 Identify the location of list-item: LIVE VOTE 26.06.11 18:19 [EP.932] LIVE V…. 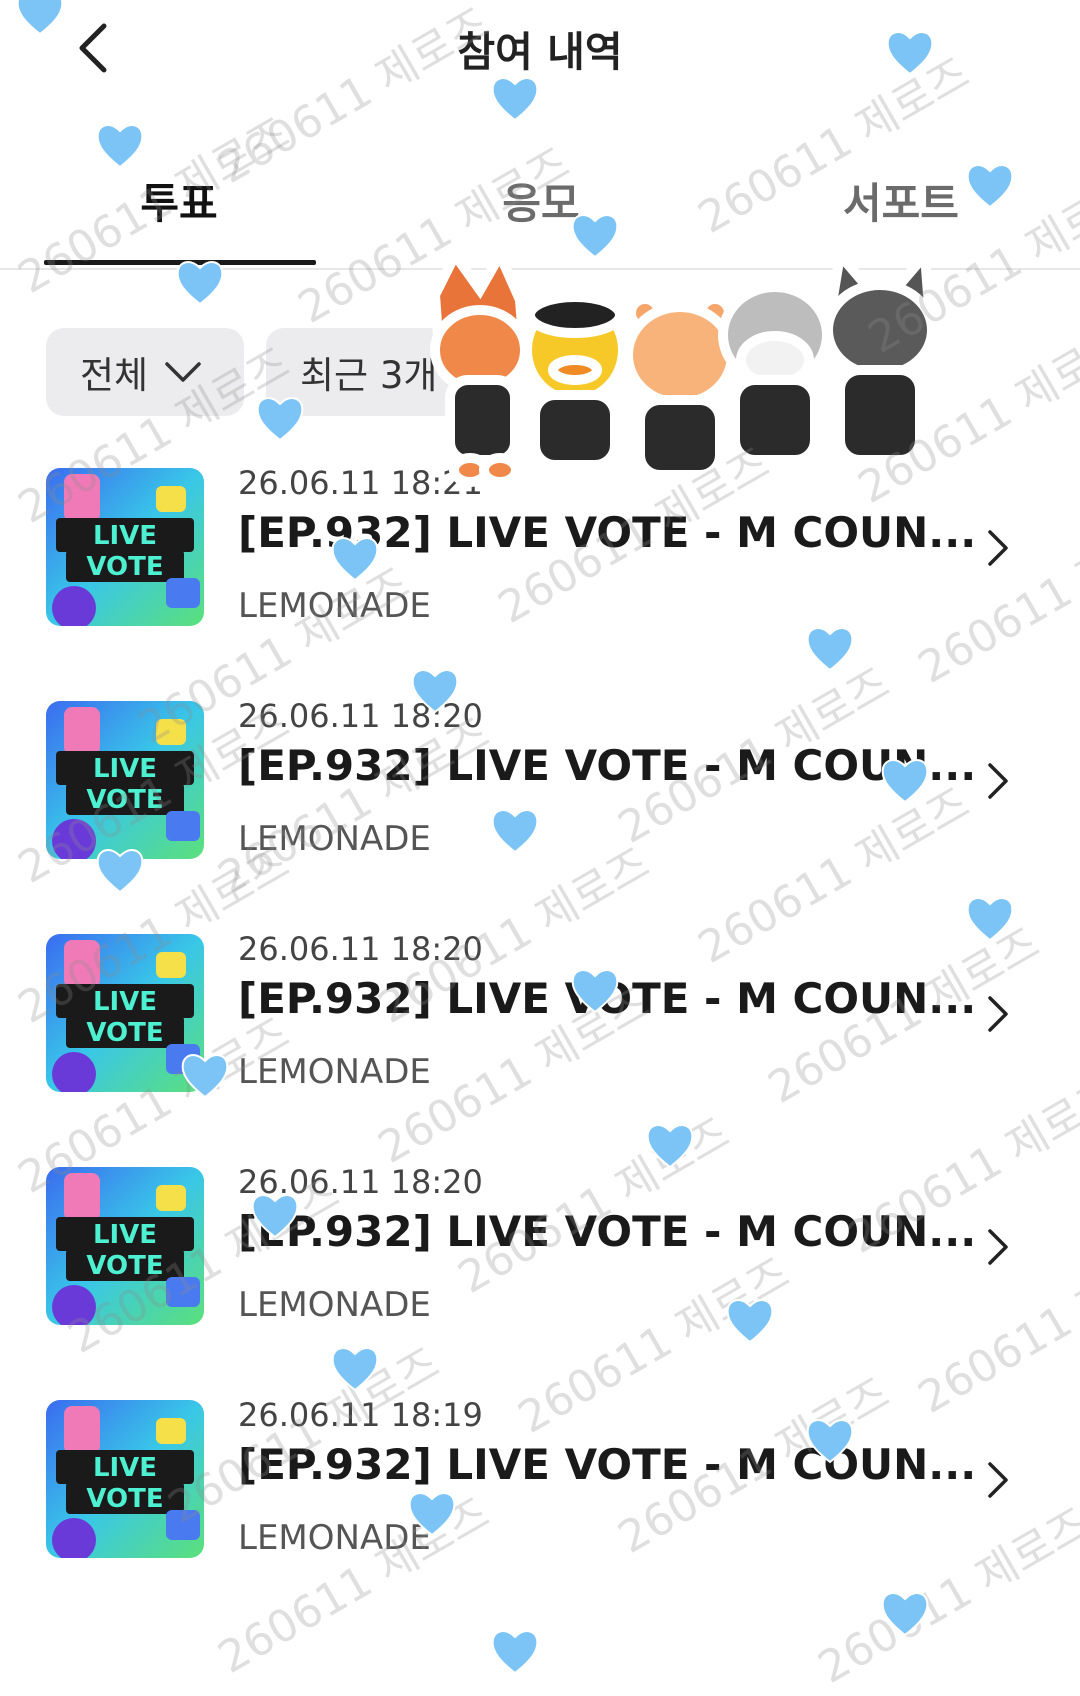
(540, 1490).